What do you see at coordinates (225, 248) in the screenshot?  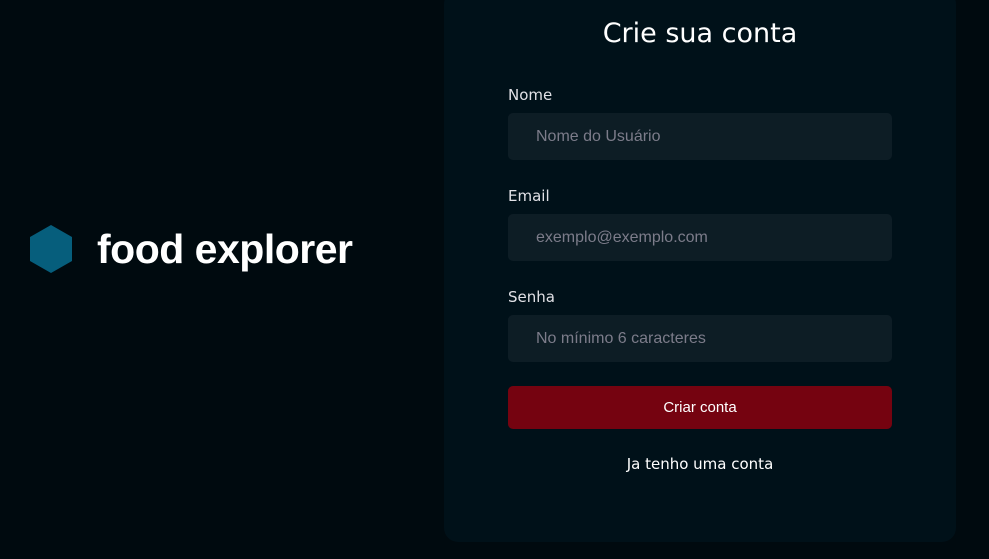 I see `brand-name: food explorer` at bounding box center [225, 248].